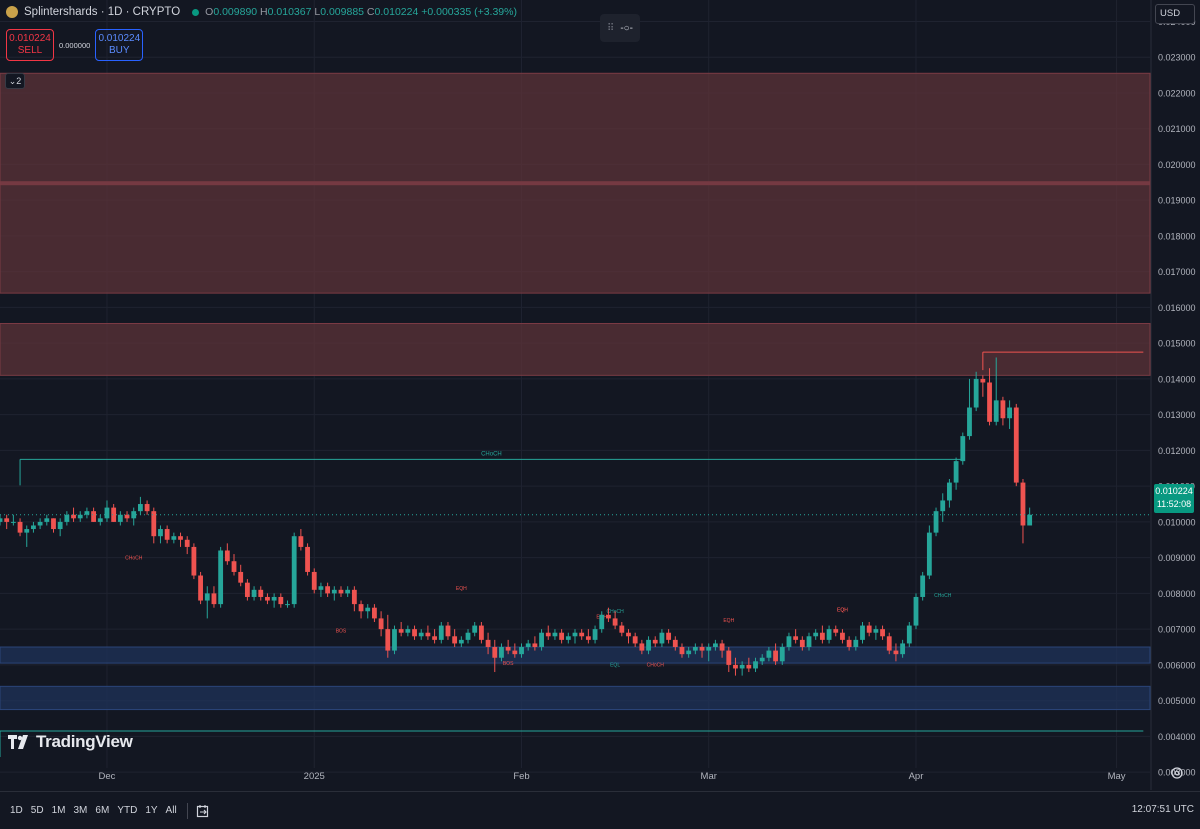  What do you see at coordinates (1174, 498) in the screenshot?
I see `last-price-label: 0.010224 11:52:08` at bounding box center [1174, 498].